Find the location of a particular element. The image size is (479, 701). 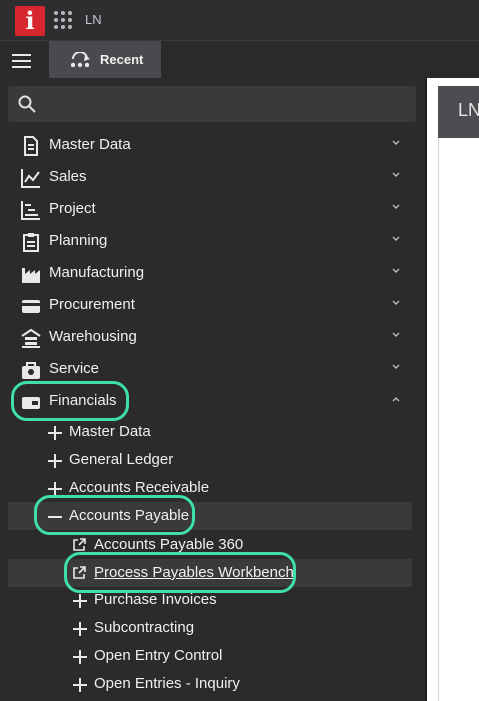

menu-item-label: Accounts Payable is located at coordinates (129, 515).